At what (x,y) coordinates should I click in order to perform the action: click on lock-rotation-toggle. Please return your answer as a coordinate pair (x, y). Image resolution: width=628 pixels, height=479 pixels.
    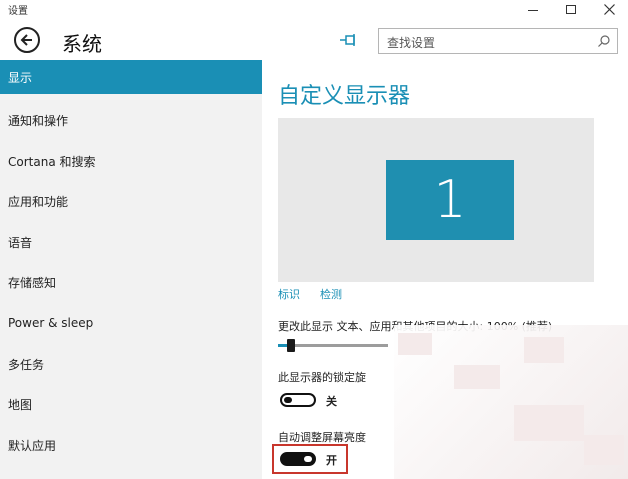
    Looking at the image, I should click on (298, 400).